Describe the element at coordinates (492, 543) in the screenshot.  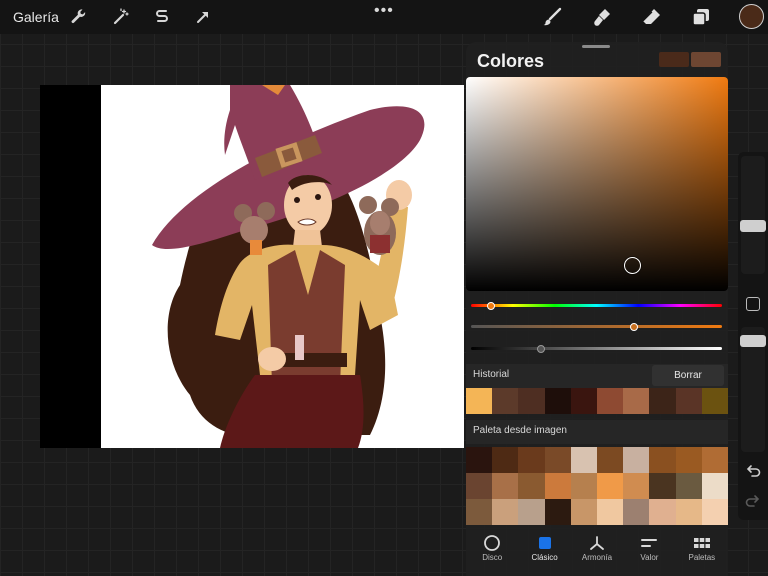
I see `disc-icon` at that location.